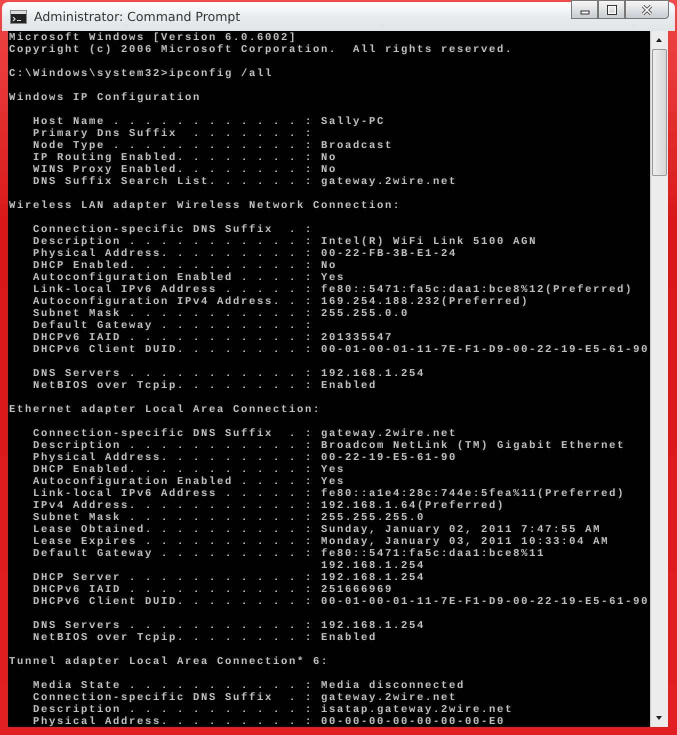 The image size is (677, 735). What do you see at coordinates (289, 554) in the screenshot?
I see `console-line: Default Gateway . . . . . . . . . : fe80::5471:fa5c:daa1:bce8%11` at bounding box center [289, 554].